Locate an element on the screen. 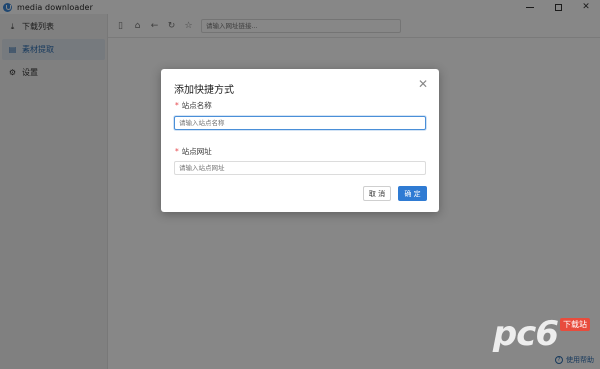 The width and height of the screenshot is (600, 369). site-name-label: * 站点名称 is located at coordinates (193, 105).